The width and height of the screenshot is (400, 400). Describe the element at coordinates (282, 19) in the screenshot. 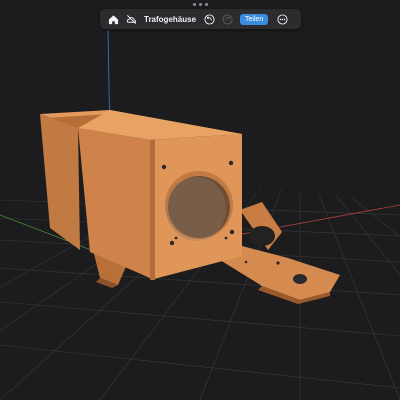

I see `more-icon` at that location.